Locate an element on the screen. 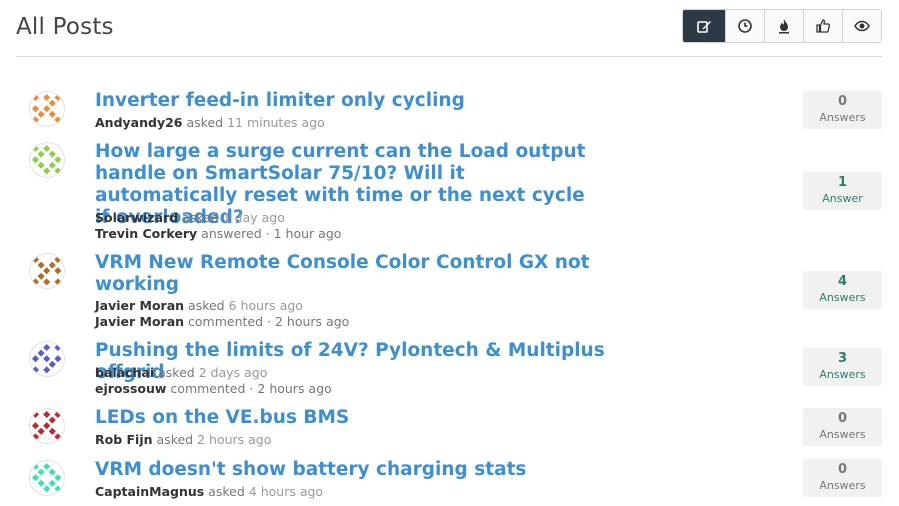 The image size is (899, 506). post-activity: Javier Moran commented · 2 hours ago is located at coordinates (222, 322).